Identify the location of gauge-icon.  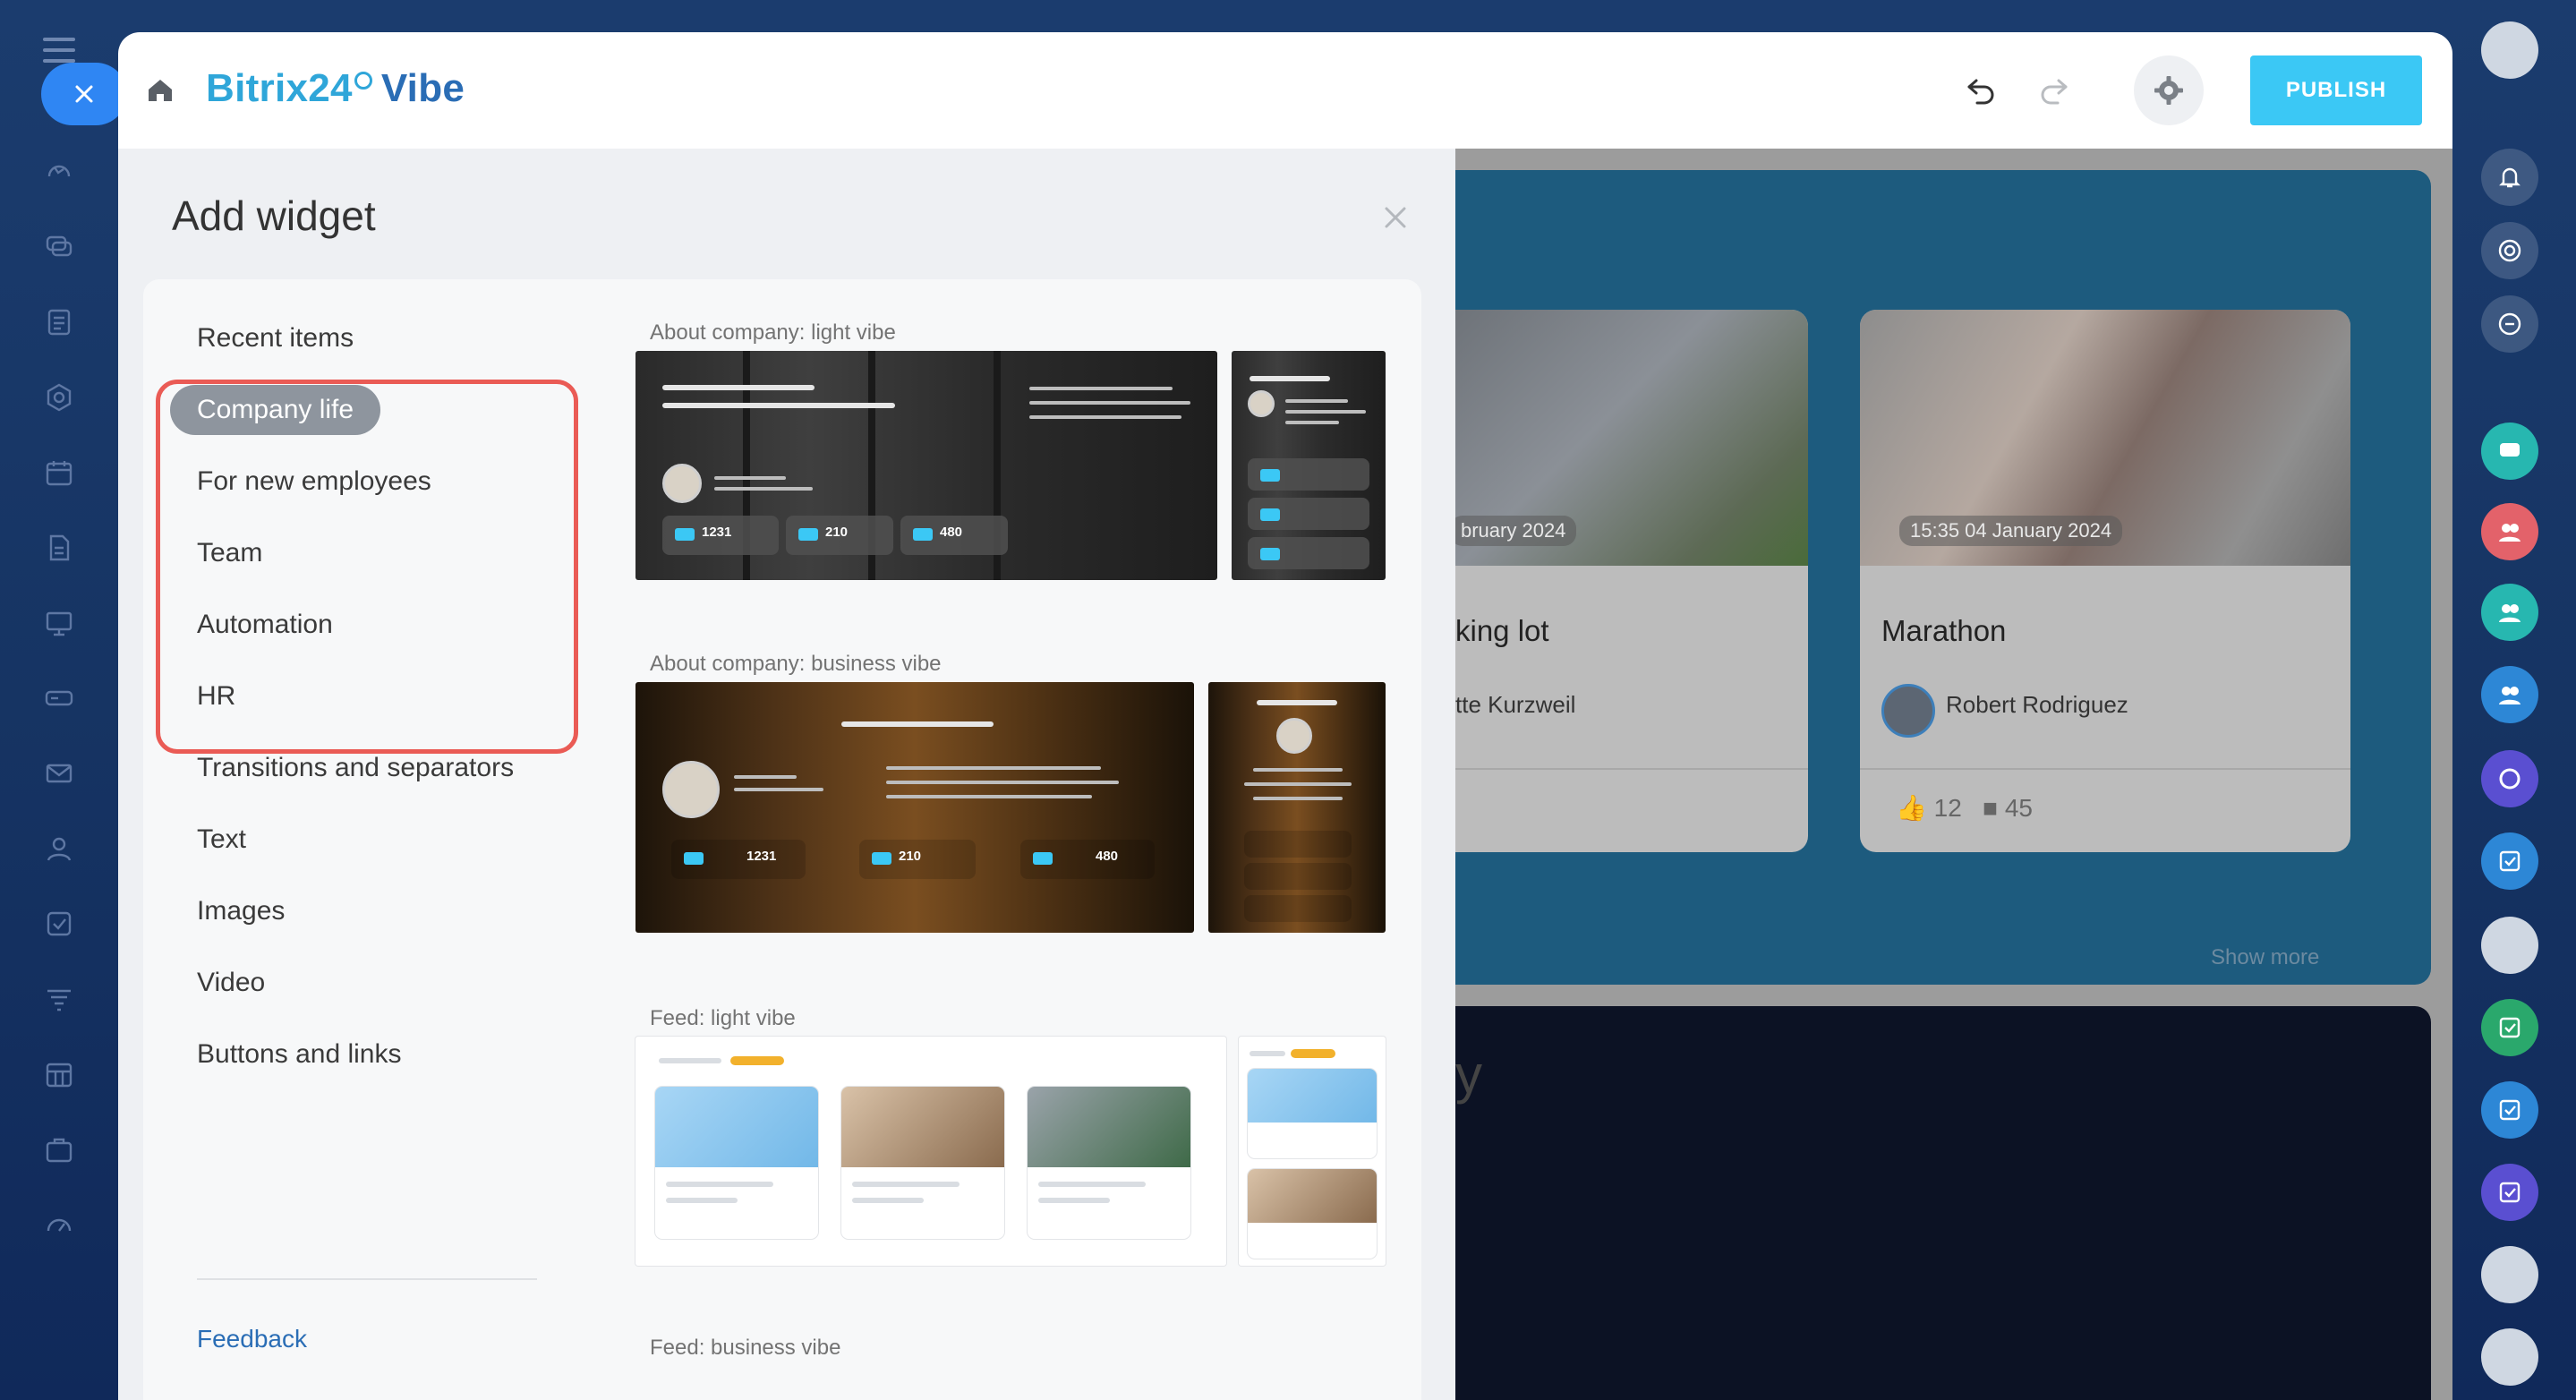
(59, 1224).